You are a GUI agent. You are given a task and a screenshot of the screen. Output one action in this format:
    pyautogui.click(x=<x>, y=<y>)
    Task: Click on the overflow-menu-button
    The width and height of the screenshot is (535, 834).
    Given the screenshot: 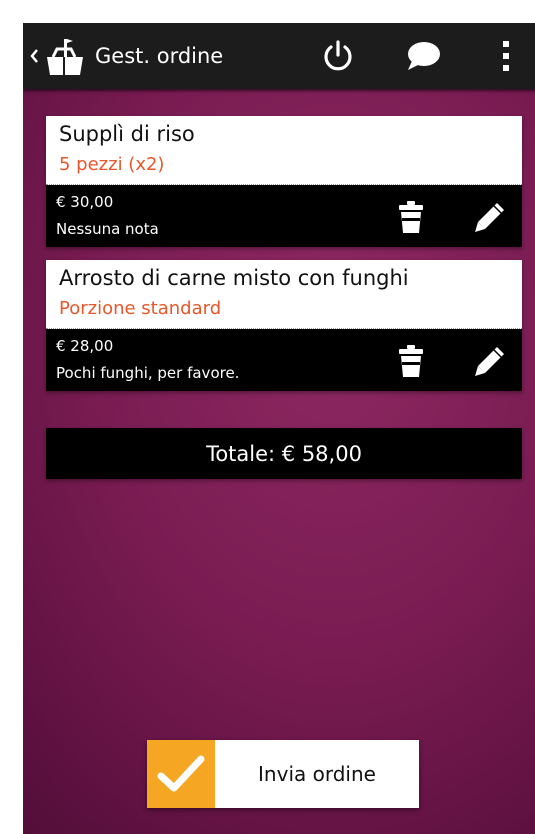 What is the action you would take?
    pyautogui.click(x=506, y=56)
    